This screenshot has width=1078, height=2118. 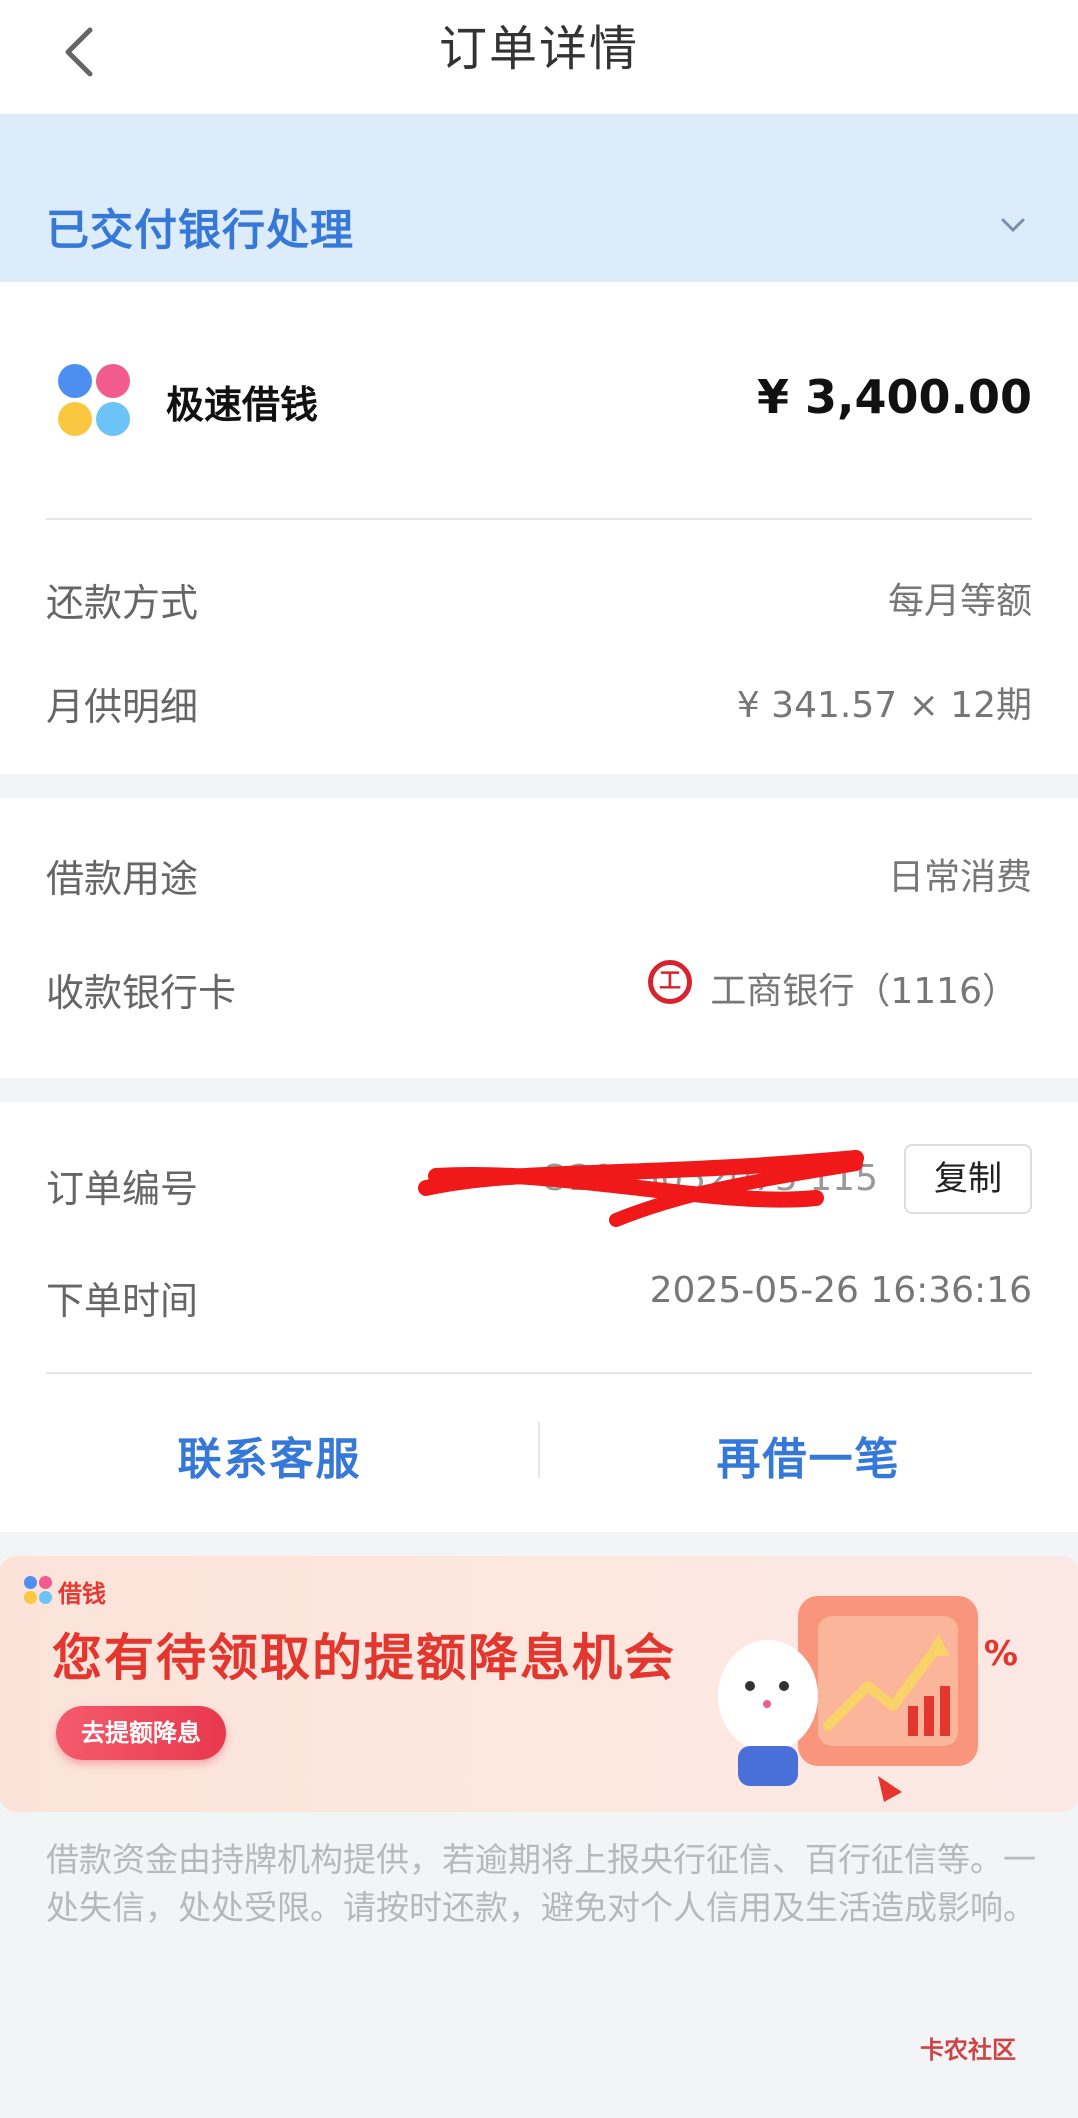 I want to click on repay-method-label: 还款方式, so click(x=122, y=603).